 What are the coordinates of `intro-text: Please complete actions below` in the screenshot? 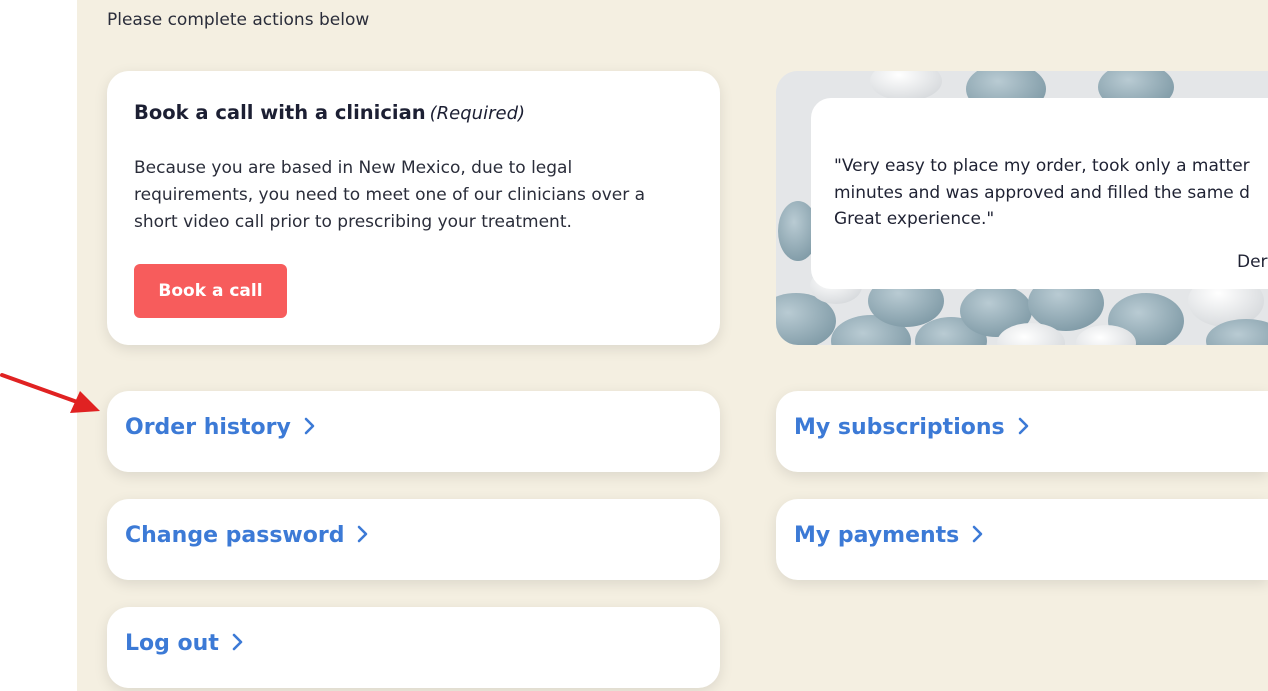 It's located at (238, 20).